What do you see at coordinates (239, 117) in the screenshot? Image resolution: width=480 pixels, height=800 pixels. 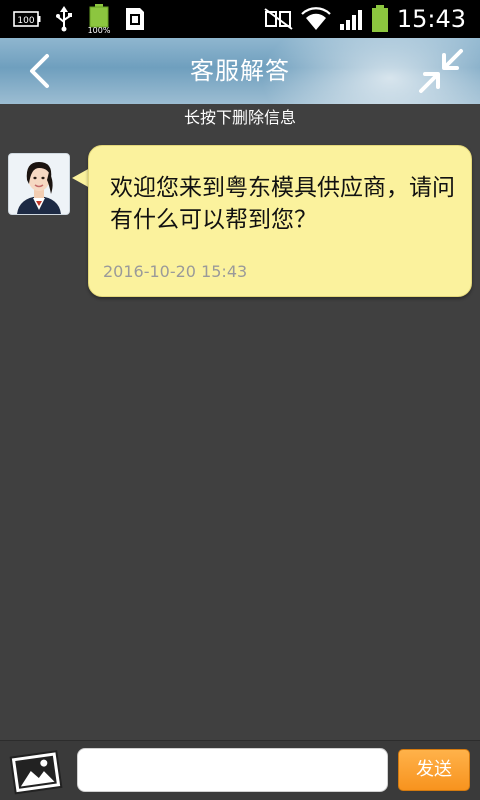 I see `delete-hint: 长按下删除信息` at bounding box center [239, 117].